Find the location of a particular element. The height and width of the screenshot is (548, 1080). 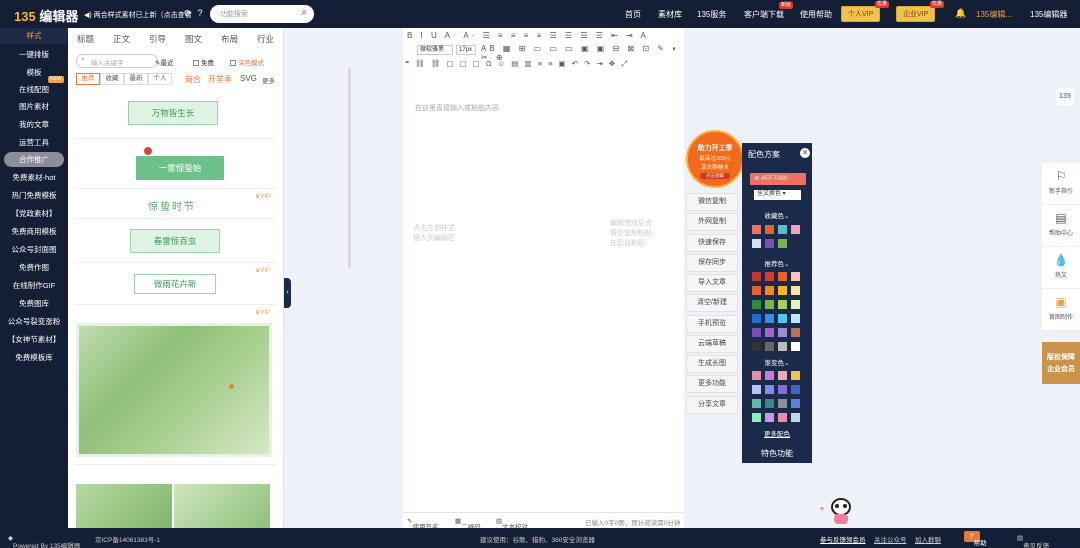

tag-school: 开学季 is located at coordinates (220, 79).